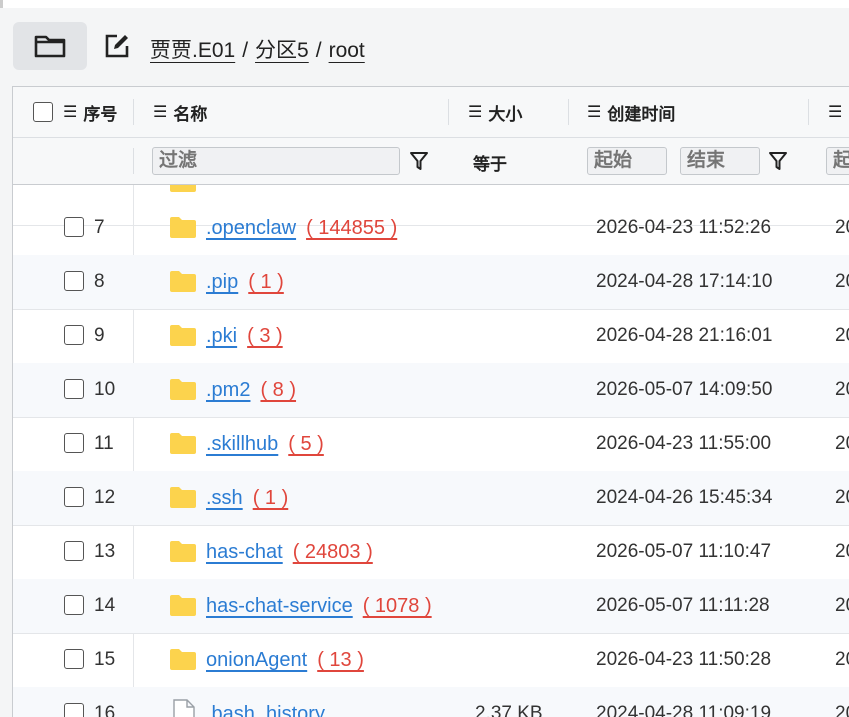 This screenshot has height=717, width=849. Describe the element at coordinates (509, 710) in the screenshot. I see `row-size: 2.37 KB` at that location.